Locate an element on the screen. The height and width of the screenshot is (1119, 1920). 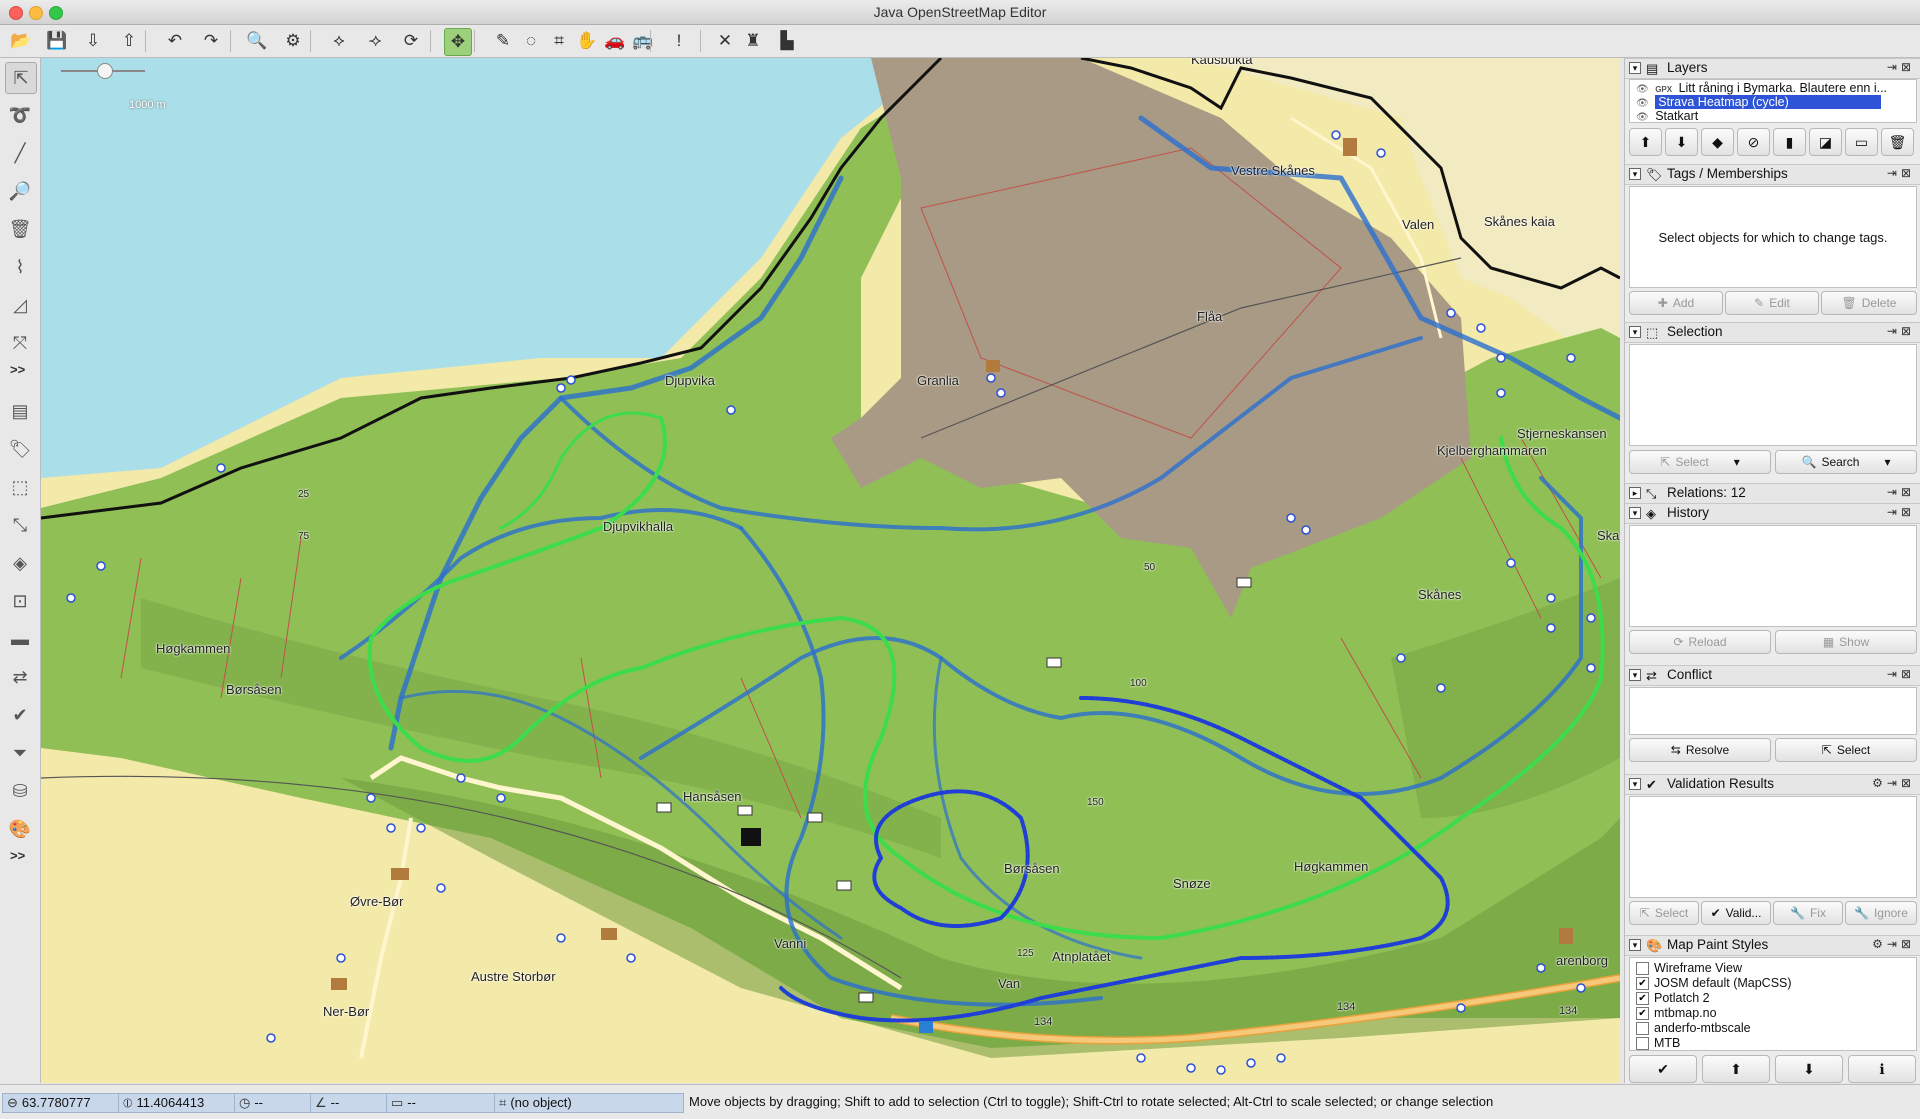
select-button: ⇱ Select ▾ is located at coordinates (1700, 462).